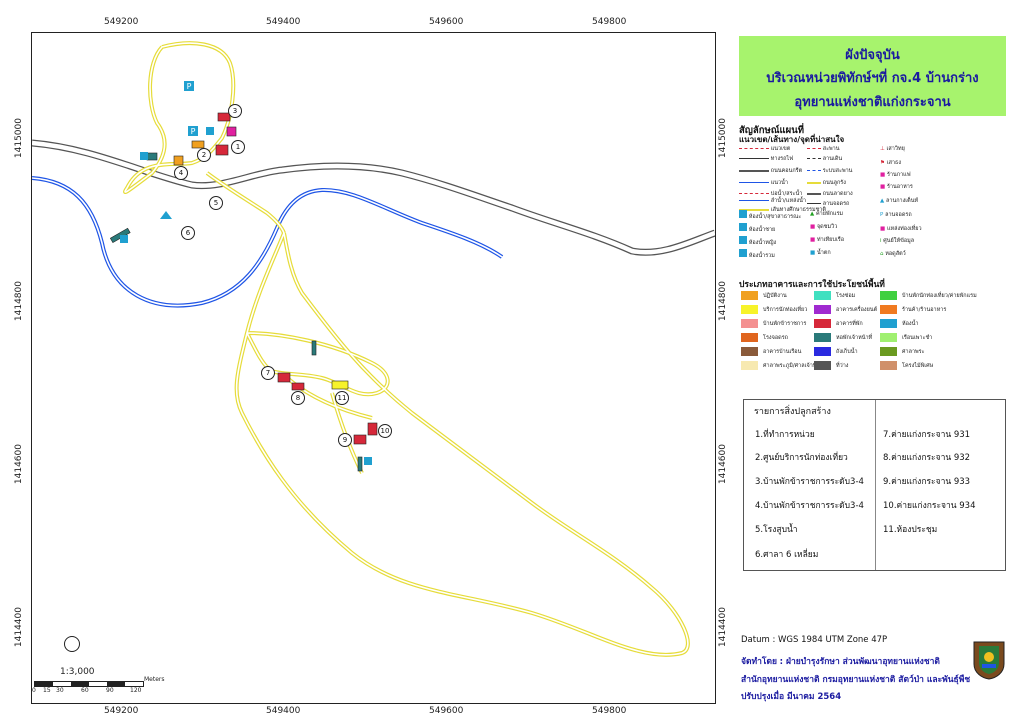 The height and width of the screenshot is (724, 1024). Describe the element at coordinates (917, 338) in the screenshot. I see `landuse-label: เรือนเพาะชำ` at that location.